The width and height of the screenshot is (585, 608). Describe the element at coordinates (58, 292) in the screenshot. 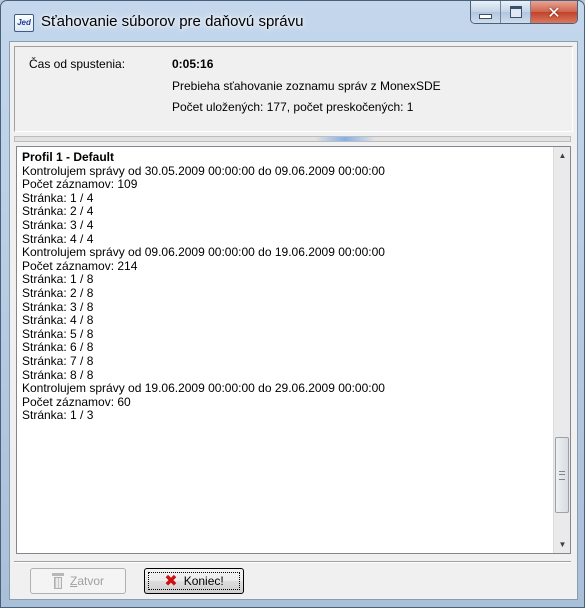

I see `log-line: Stránka: 2 / 8` at that location.